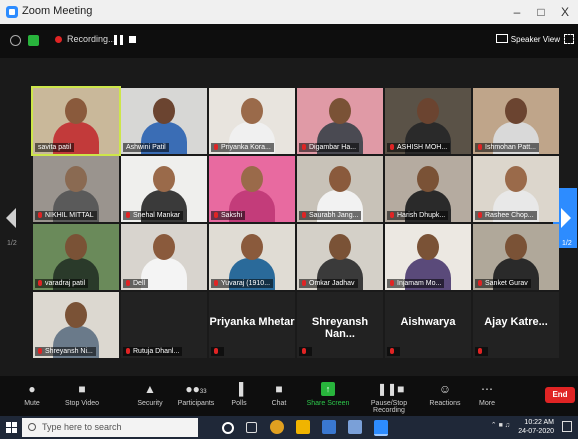  What do you see at coordinates (82, 389) in the screenshot?
I see `video-camera-icon: ■` at bounding box center [82, 389].